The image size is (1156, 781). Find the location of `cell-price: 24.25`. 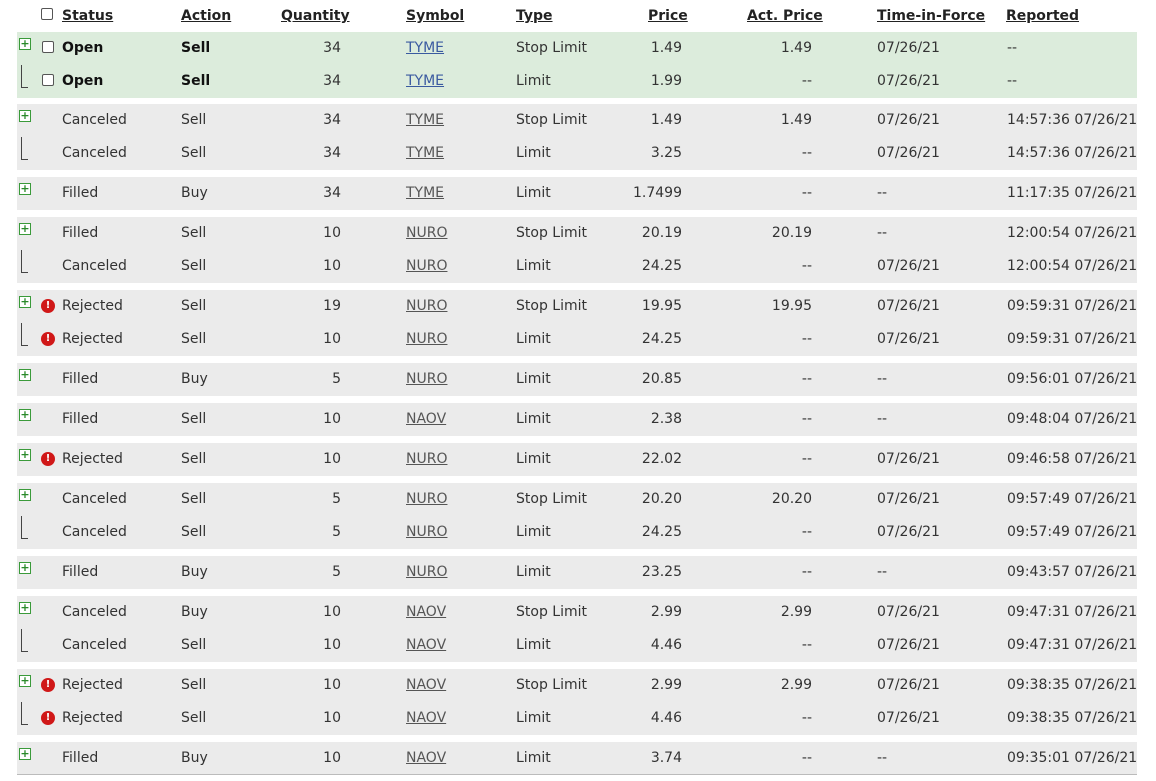

cell-price: 24.25 is located at coordinates (661, 266).